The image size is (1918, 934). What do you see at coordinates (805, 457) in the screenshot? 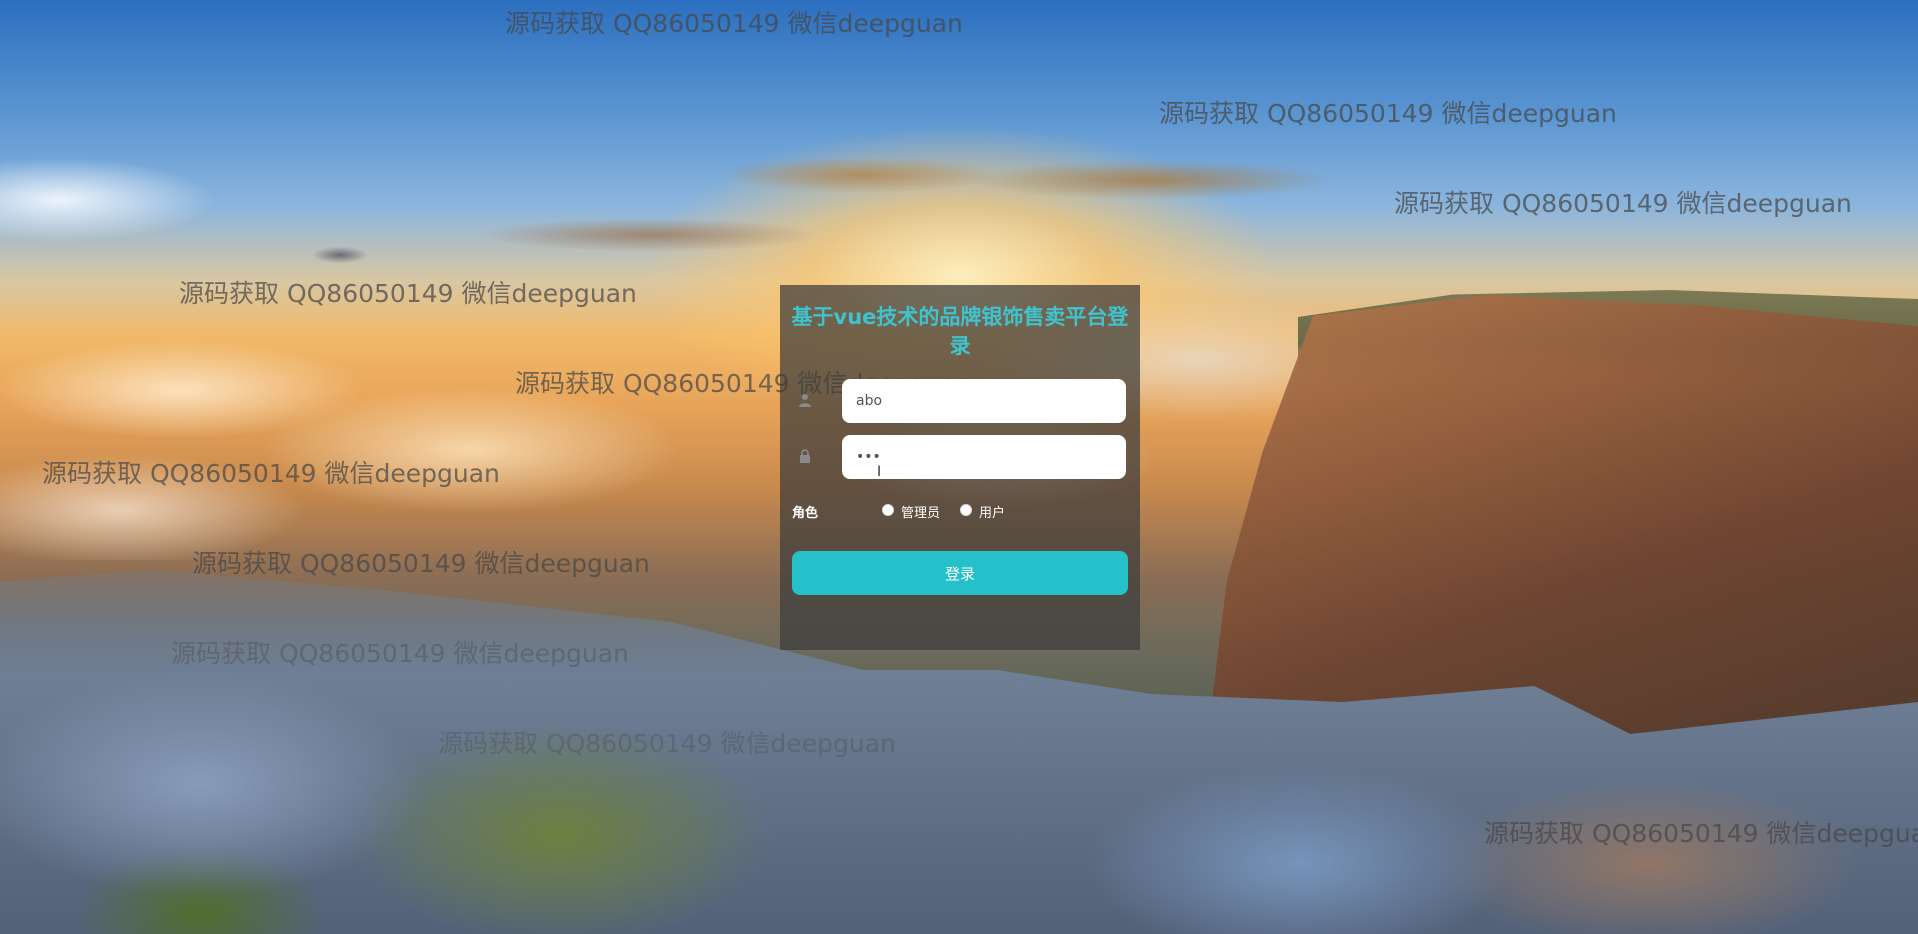
I see `lock-icon` at bounding box center [805, 457].